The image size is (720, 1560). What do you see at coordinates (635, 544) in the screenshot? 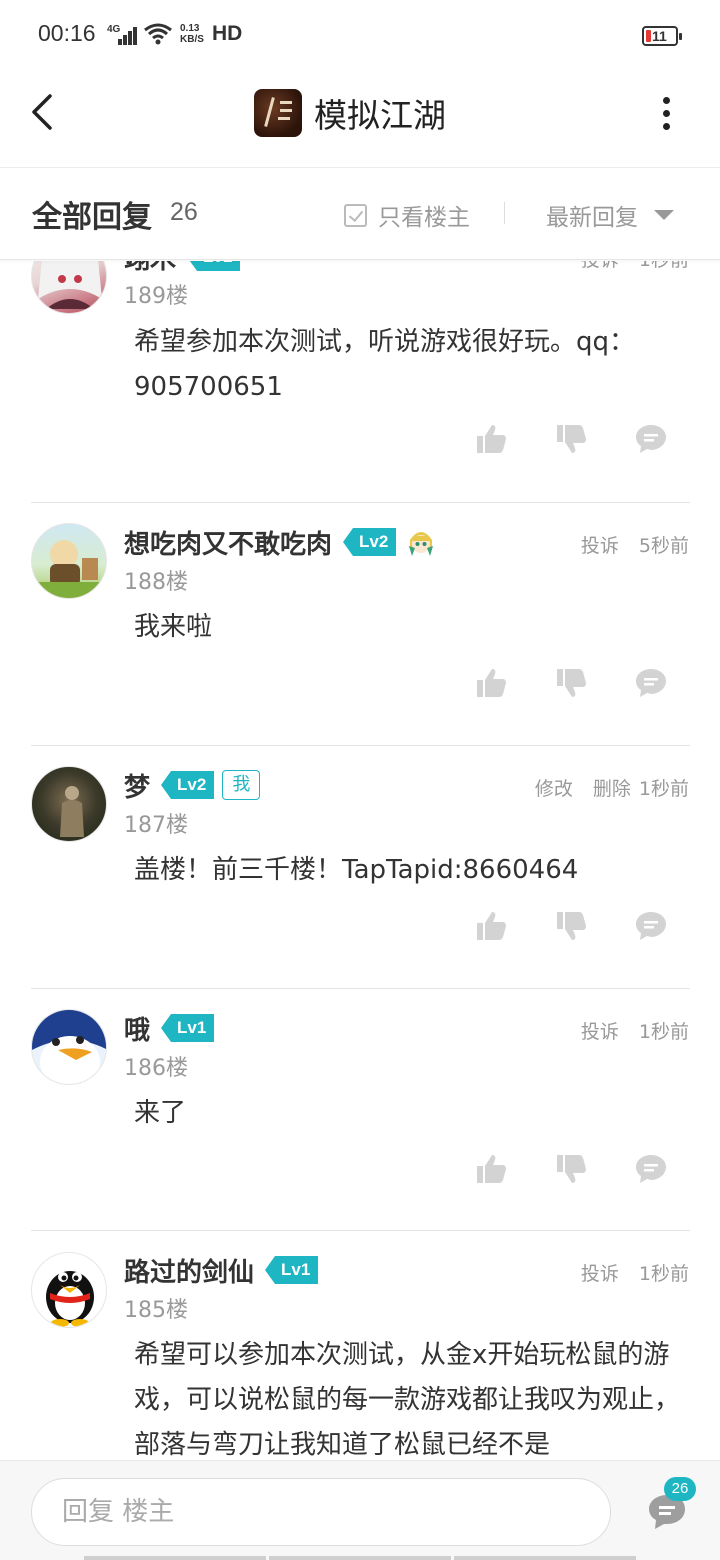
I see `post-meta: 投诉 5秒前` at bounding box center [635, 544].